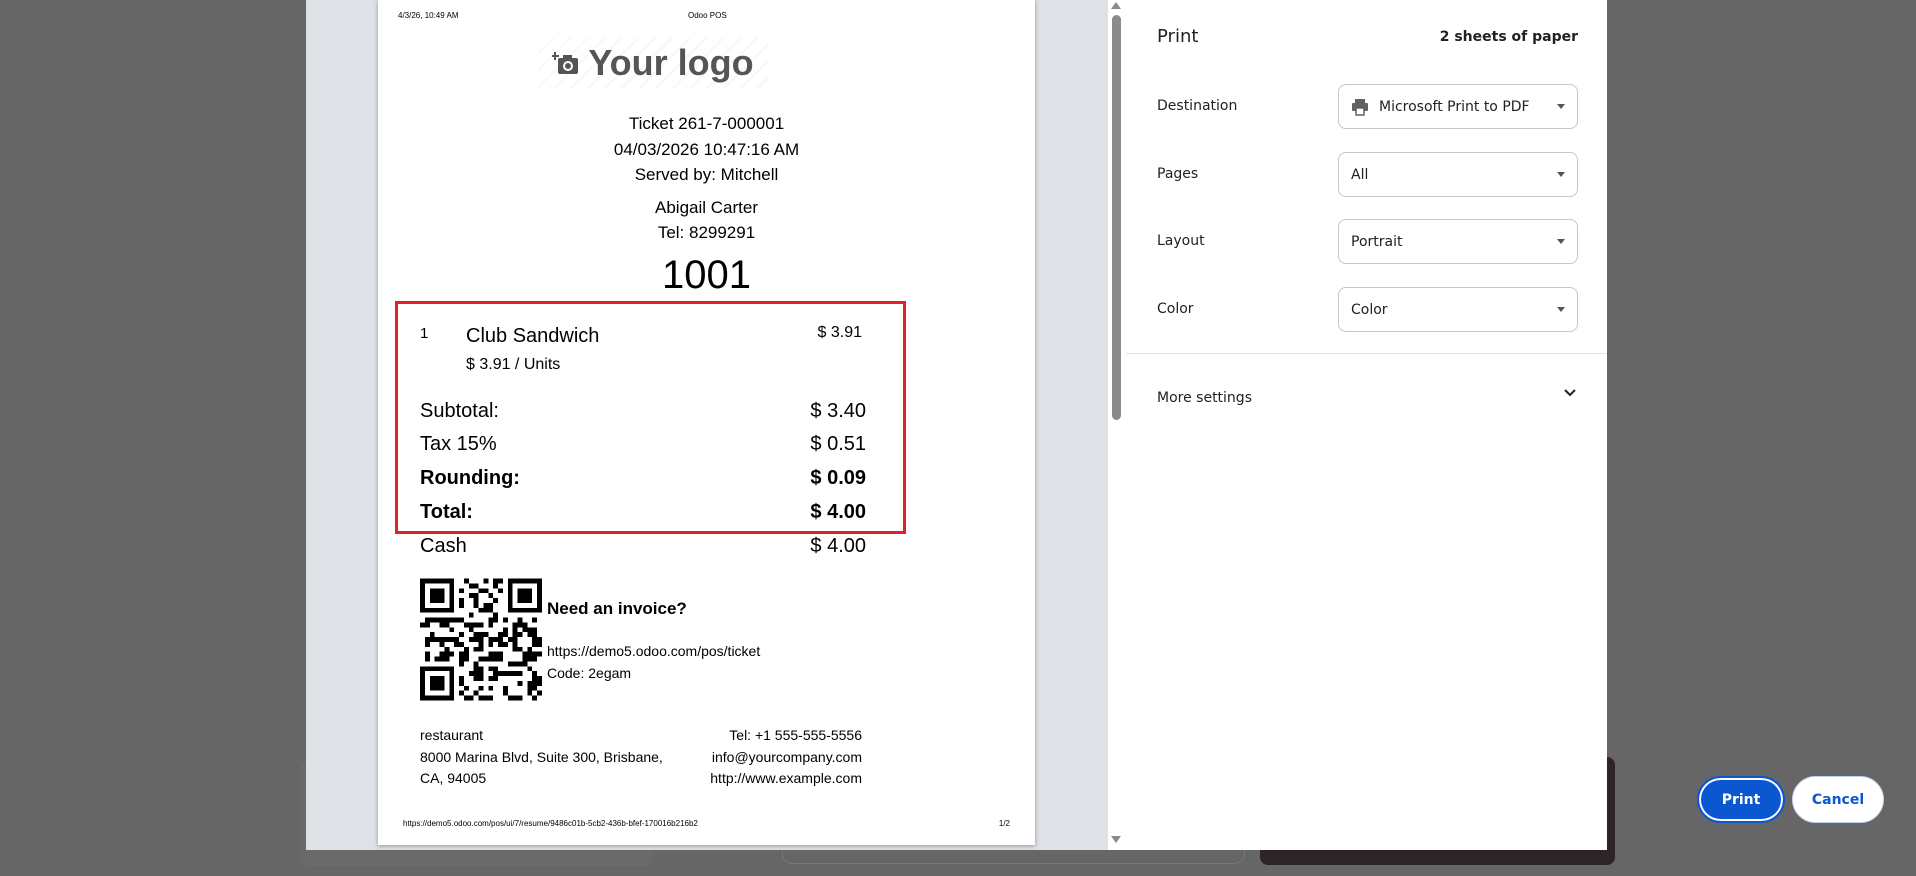 Image resolution: width=1916 pixels, height=876 pixels. What do you see at coordinates (1181, 241) in the screenshot?
I see `layout-label: Layout` at bounding box center [1181, 241].